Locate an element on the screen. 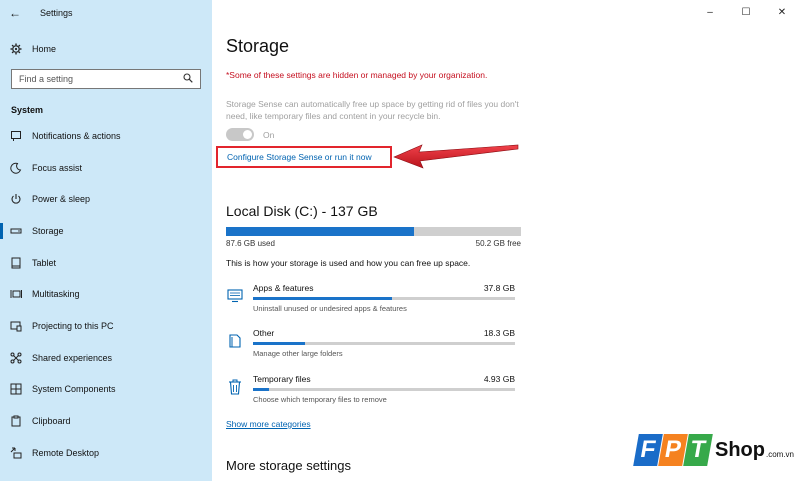 The image size is (800, 481). sidebar-item-shared-experiences: Shared experiences is located at coordinates (106, 358).